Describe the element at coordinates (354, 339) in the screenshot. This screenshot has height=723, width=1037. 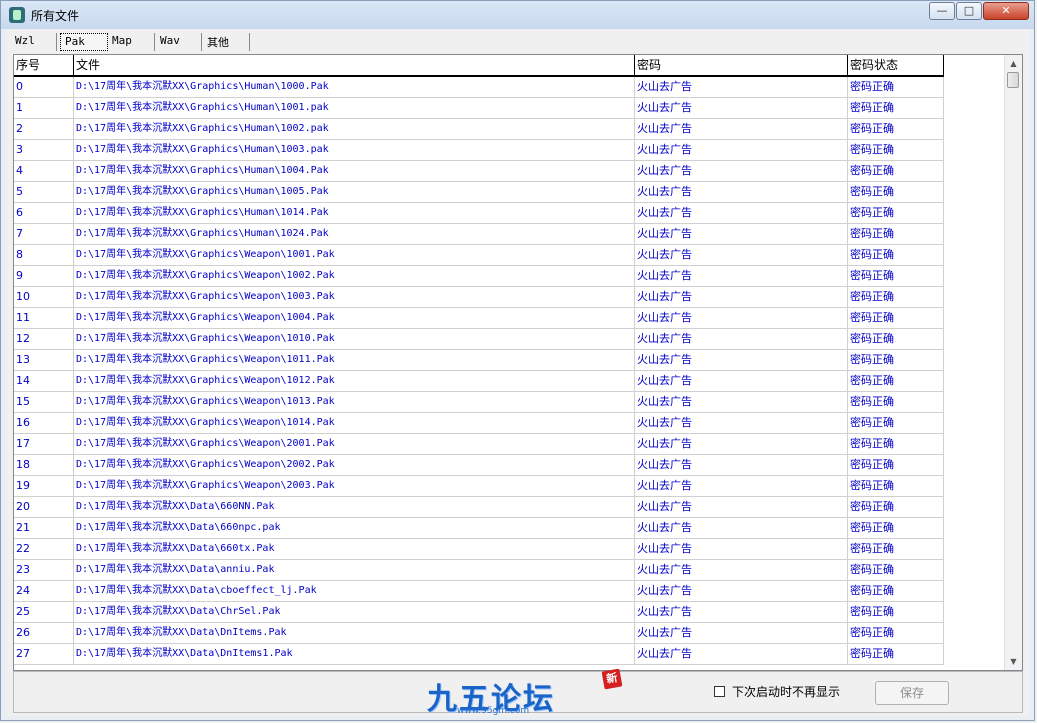
I see `cell-file: D:\17周年\我本沉默XX\Graphics\Weapon\1010.Pak` at that location.